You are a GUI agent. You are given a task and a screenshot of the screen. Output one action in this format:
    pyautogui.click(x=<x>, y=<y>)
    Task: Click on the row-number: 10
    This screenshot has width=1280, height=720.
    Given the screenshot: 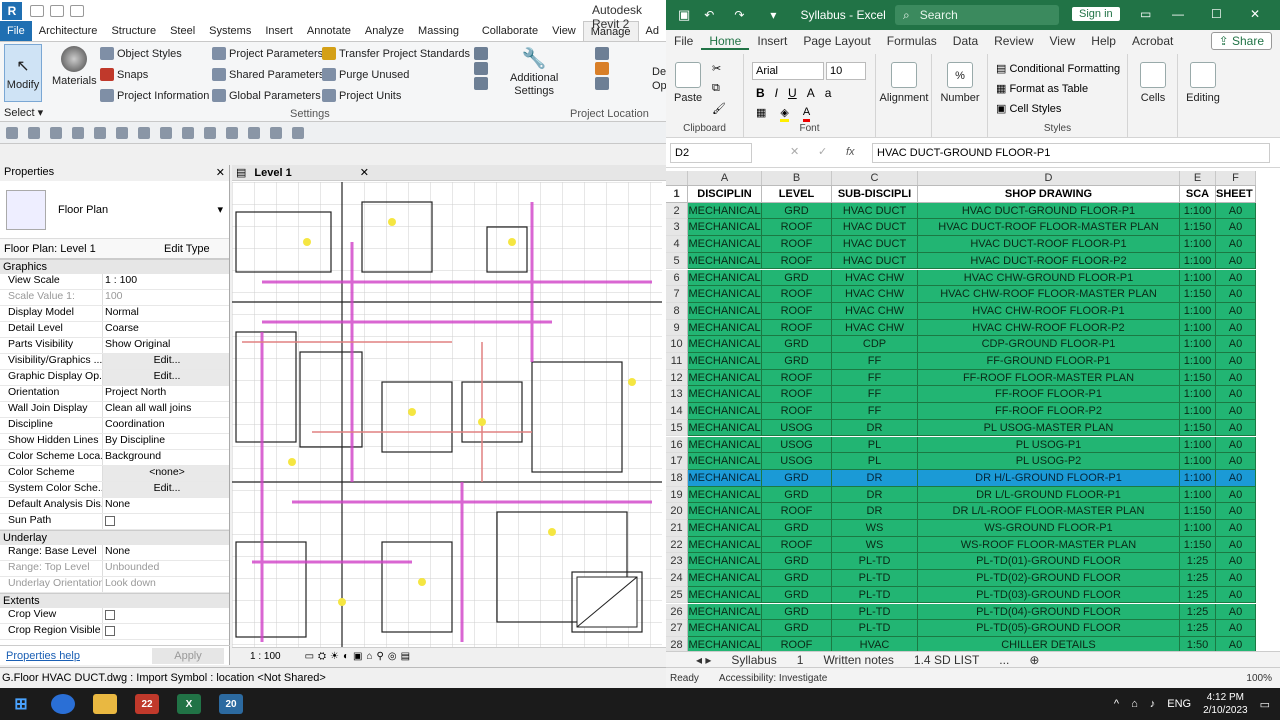 What is the action you would take?
    pyautogui.click(x=677, y=344)
    